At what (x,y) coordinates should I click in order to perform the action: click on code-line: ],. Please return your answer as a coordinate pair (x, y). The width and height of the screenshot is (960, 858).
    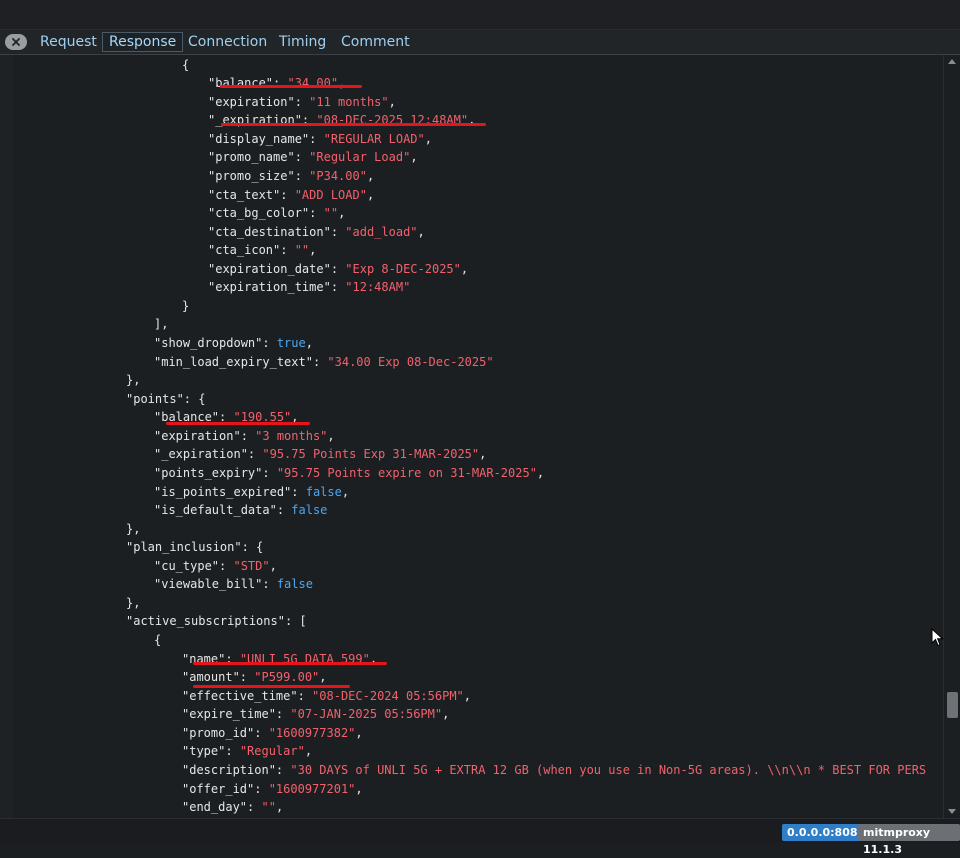
    Looking at the image, I should click on (161, 324).